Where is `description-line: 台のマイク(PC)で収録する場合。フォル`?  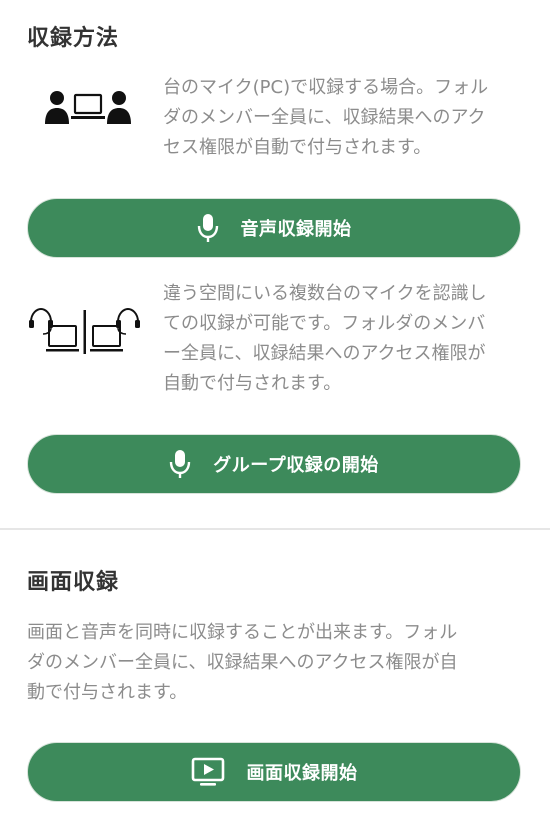
description-line: 台のマイク(PC)で収録する場合。フォル is located at coordinates (326, 87).